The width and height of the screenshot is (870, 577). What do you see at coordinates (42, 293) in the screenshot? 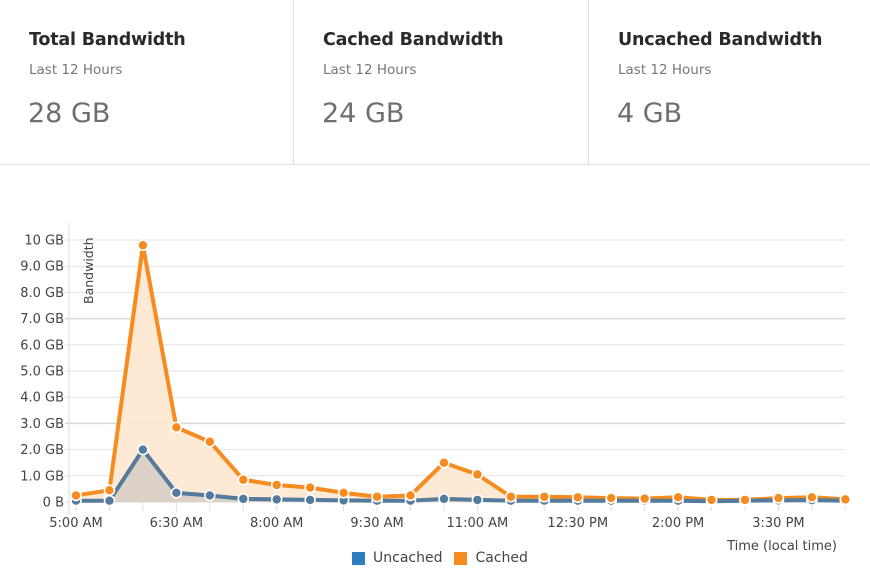
I see `y-tick-label: 8.0 GB` at bounding box center [42, 293].